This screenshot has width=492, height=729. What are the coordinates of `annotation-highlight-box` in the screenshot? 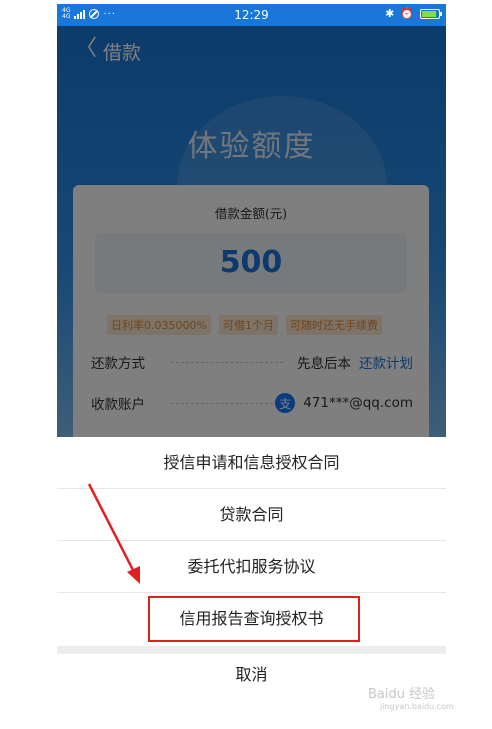 It's located at (254, 619).